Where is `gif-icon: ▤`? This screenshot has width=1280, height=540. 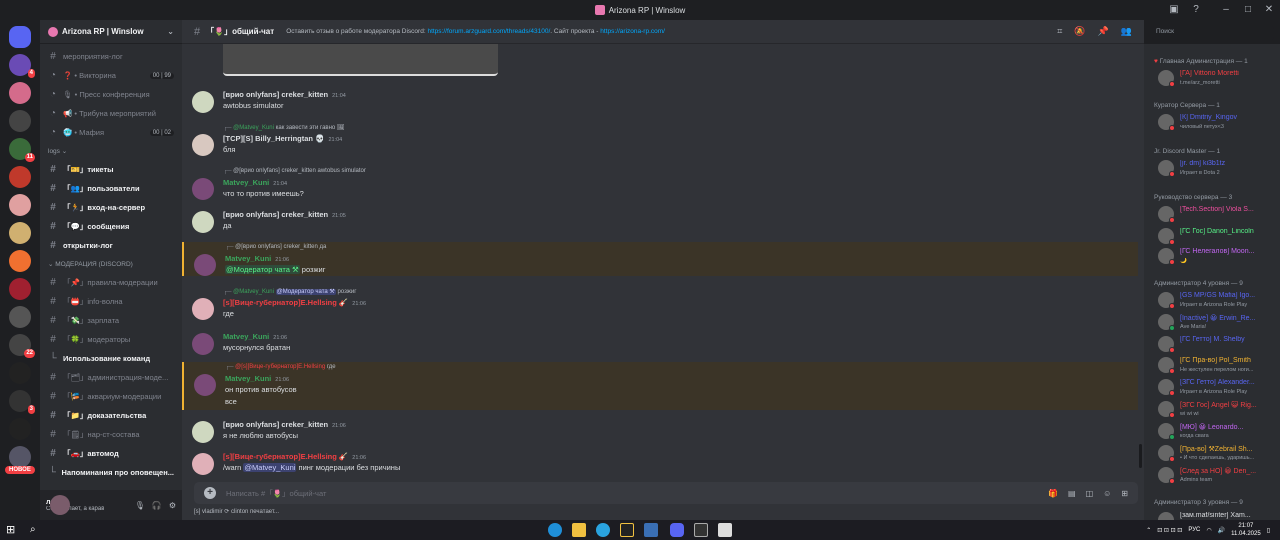 gif-icon: ▤ is located at coordinates (1072, 493).